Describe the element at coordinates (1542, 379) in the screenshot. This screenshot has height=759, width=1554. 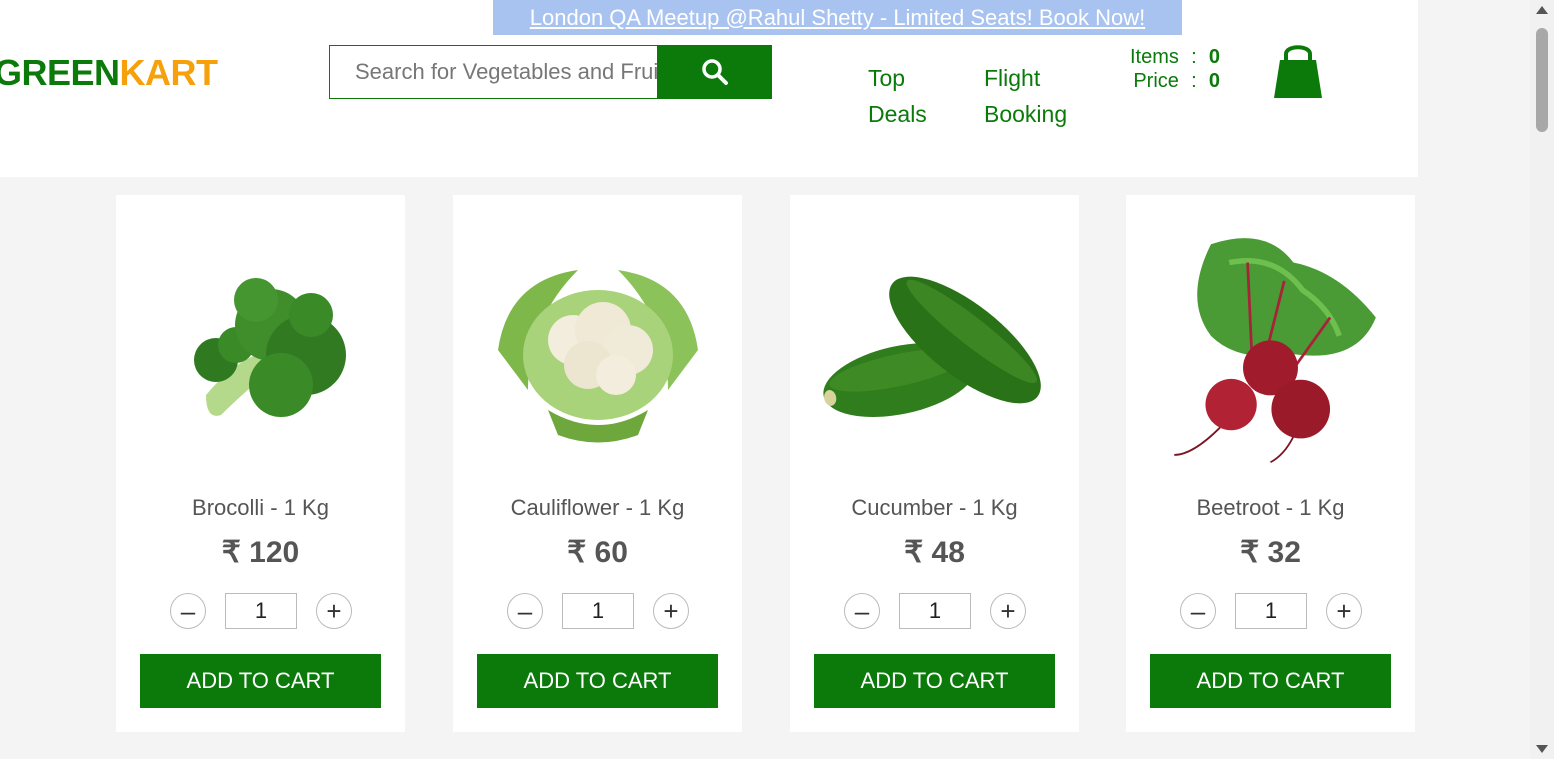
I see `vertical-scrollbar` at that location.